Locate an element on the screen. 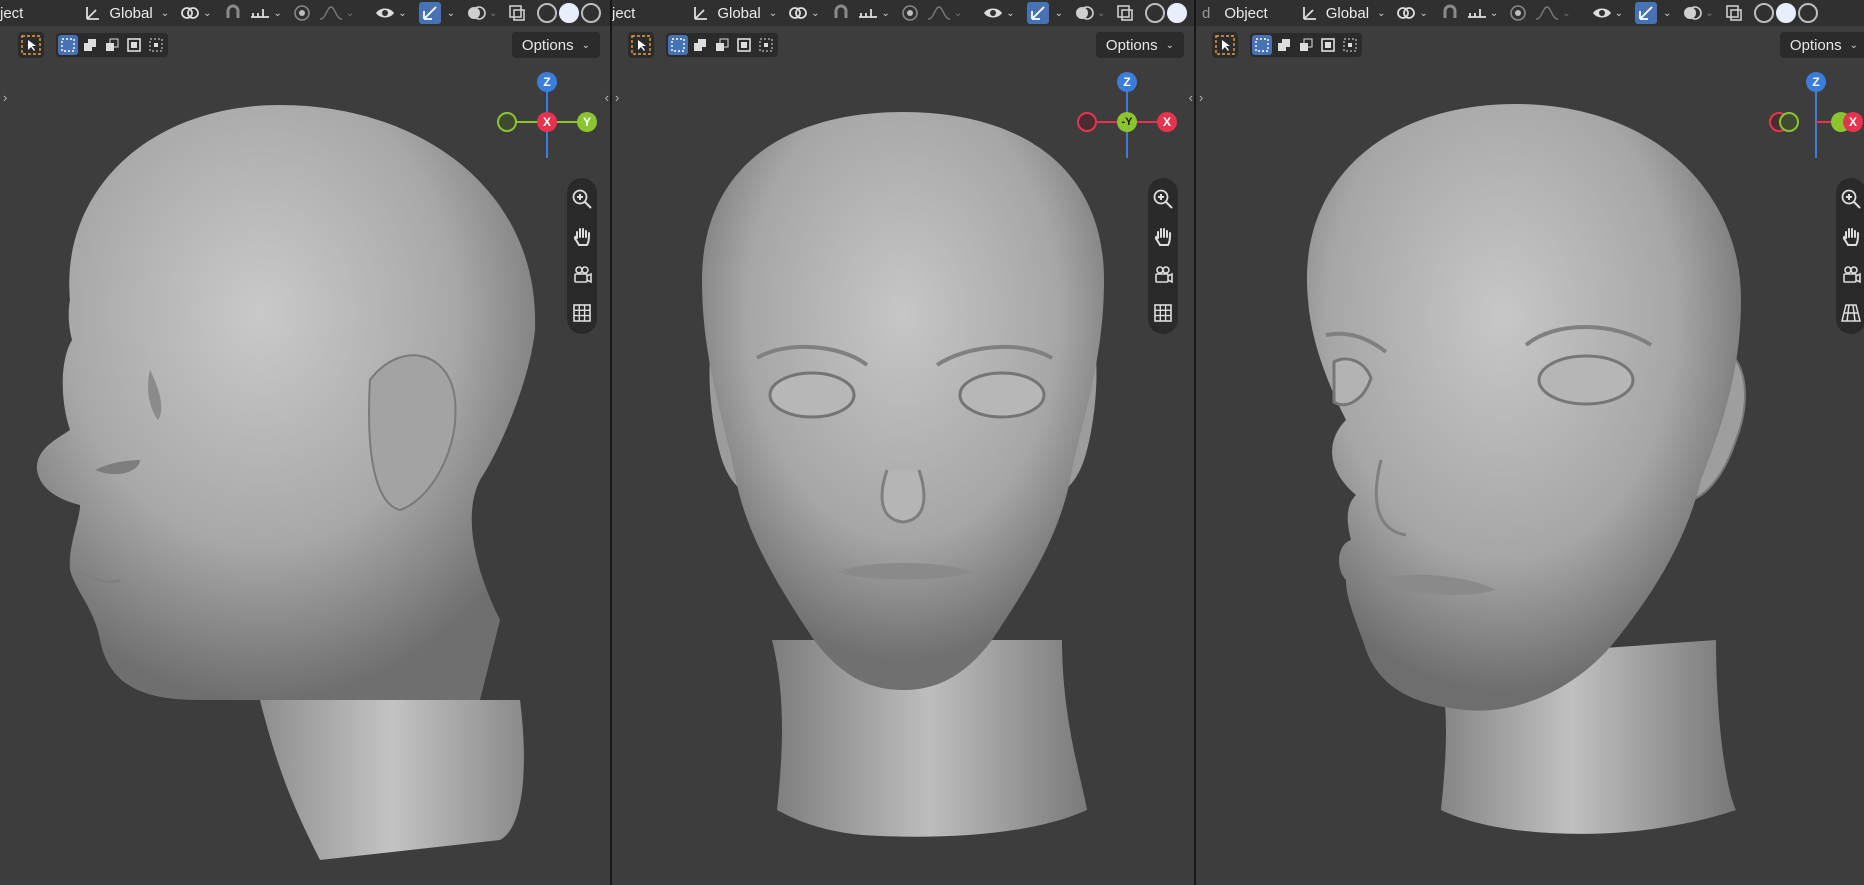 This screenshot has height=885, width=1864. mode-menu: Object is located at coordinates (1249, 13).